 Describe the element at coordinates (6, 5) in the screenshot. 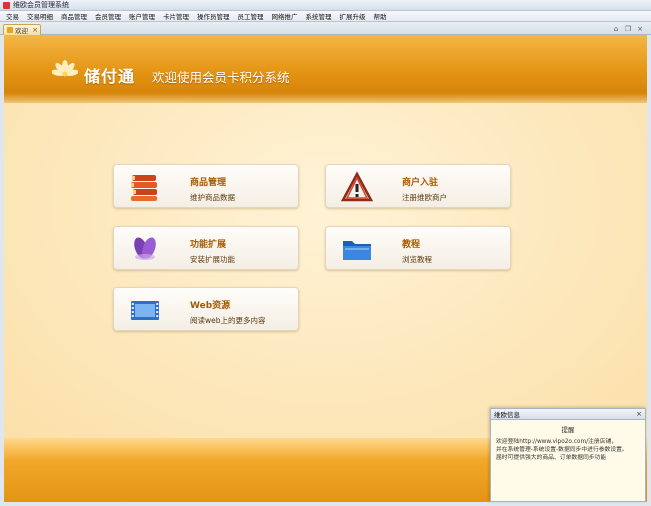

I see `app-icon` at that location.